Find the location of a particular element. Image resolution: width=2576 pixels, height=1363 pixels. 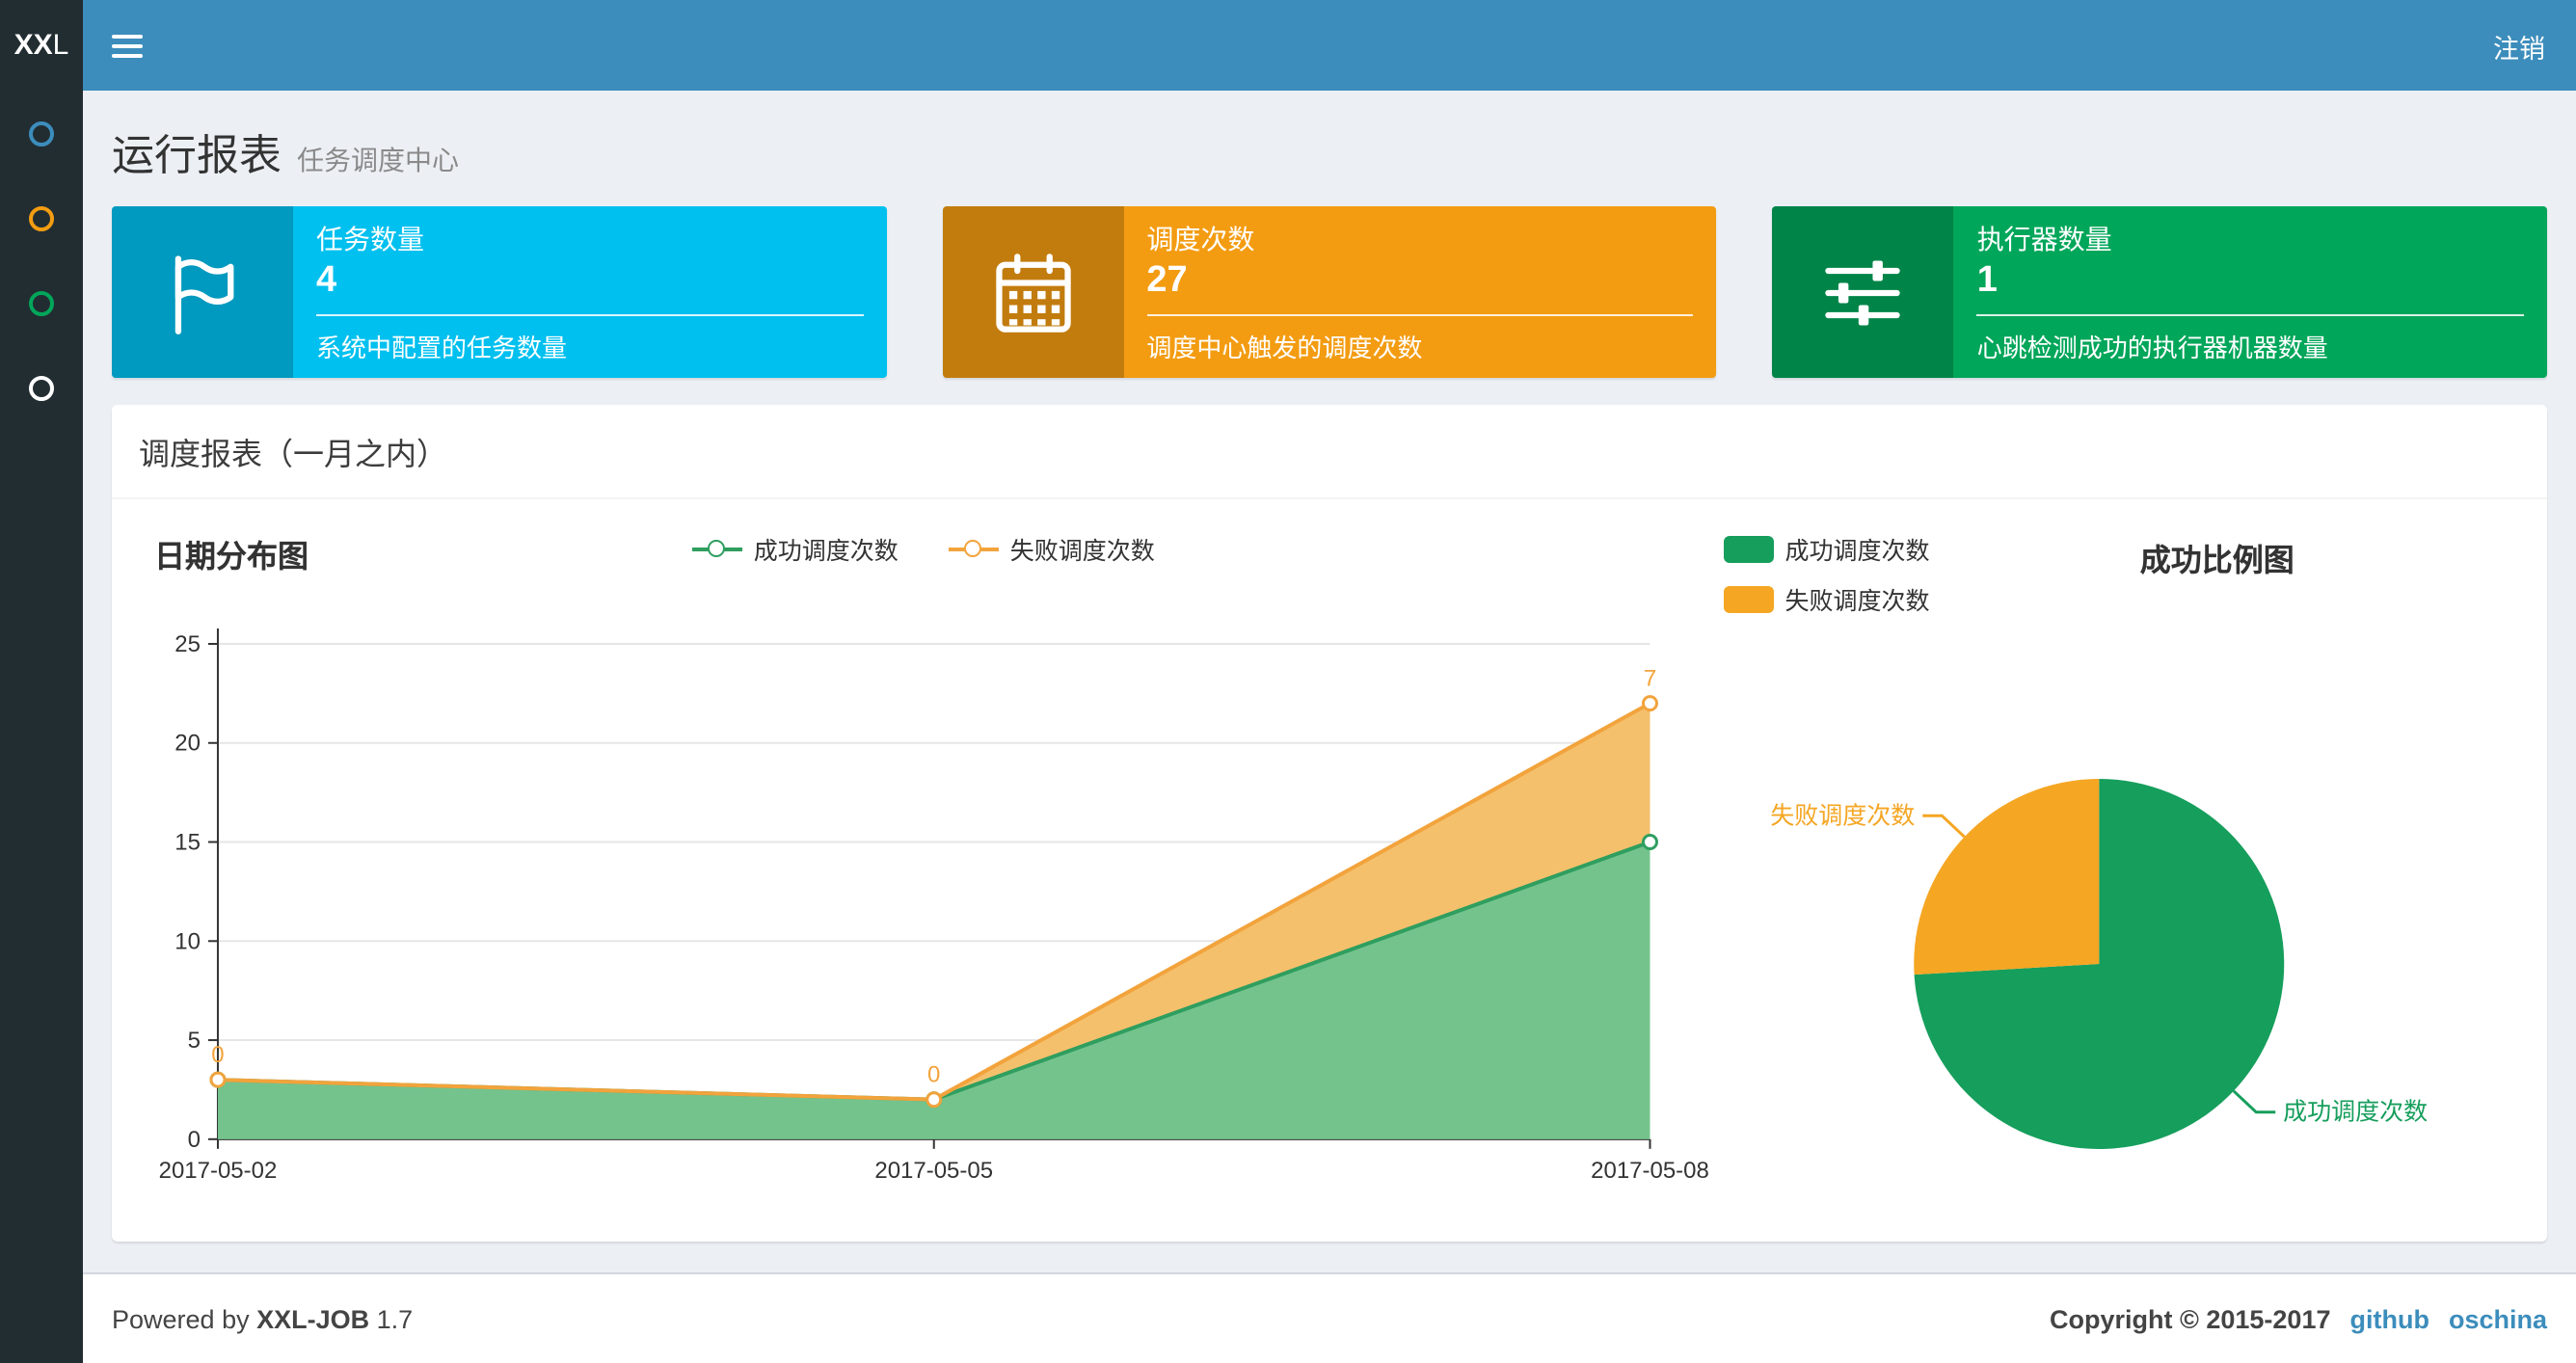

pie-chart-header: 成功调度次数 失败调度次数 成功比例图 is located at coordinates (2117, 566).